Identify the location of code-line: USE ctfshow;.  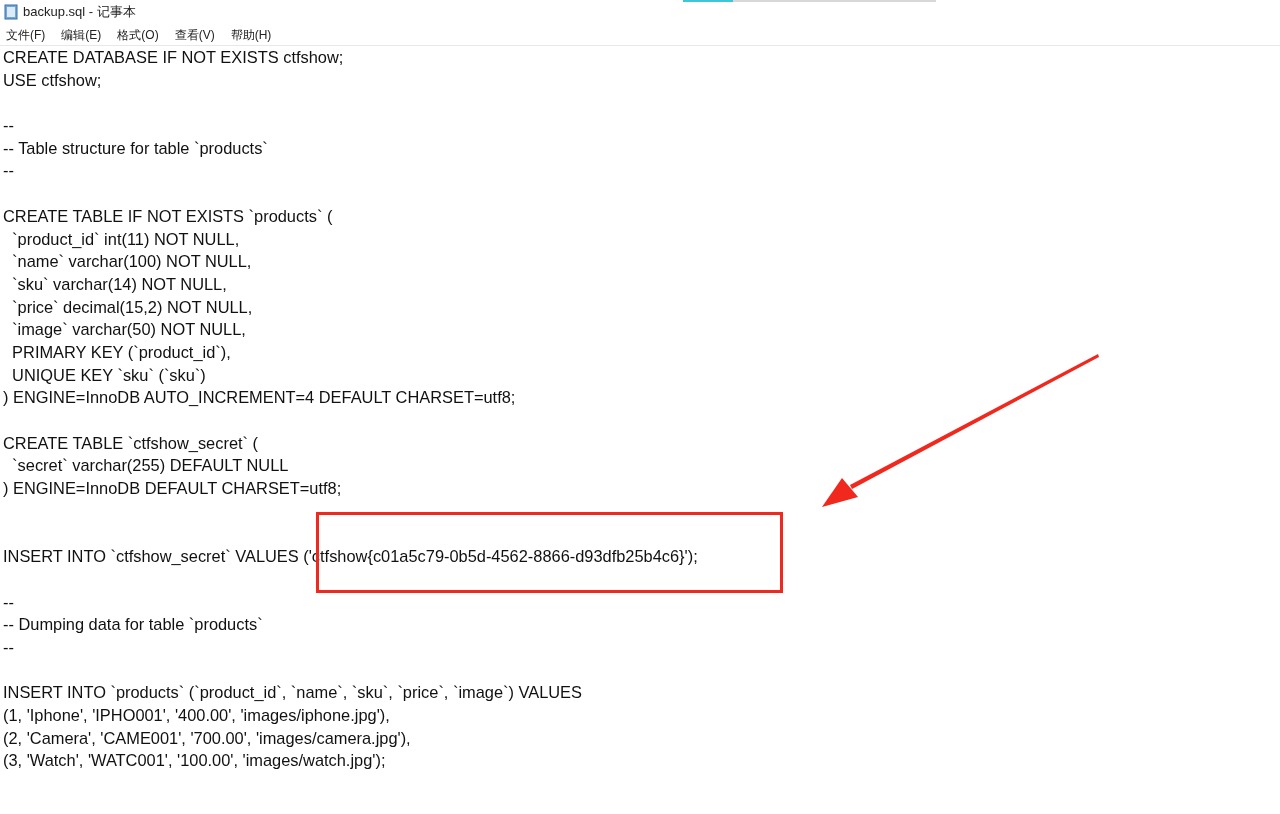
(52, 80).